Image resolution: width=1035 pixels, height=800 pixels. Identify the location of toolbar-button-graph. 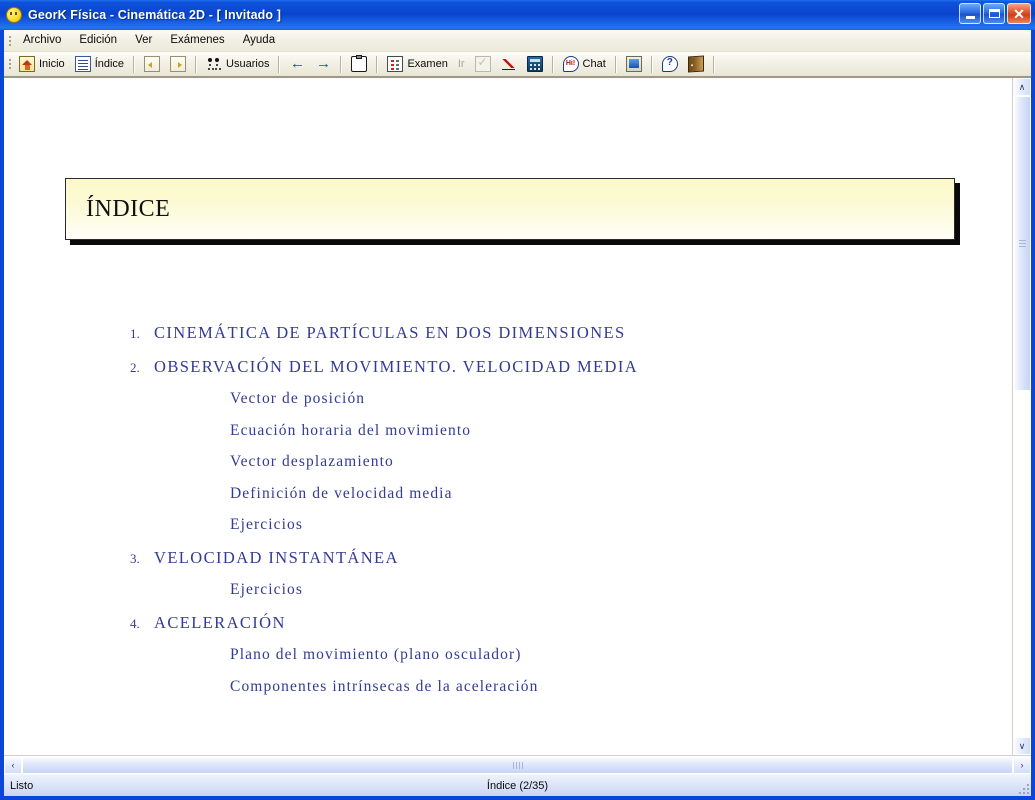
(509, 64).